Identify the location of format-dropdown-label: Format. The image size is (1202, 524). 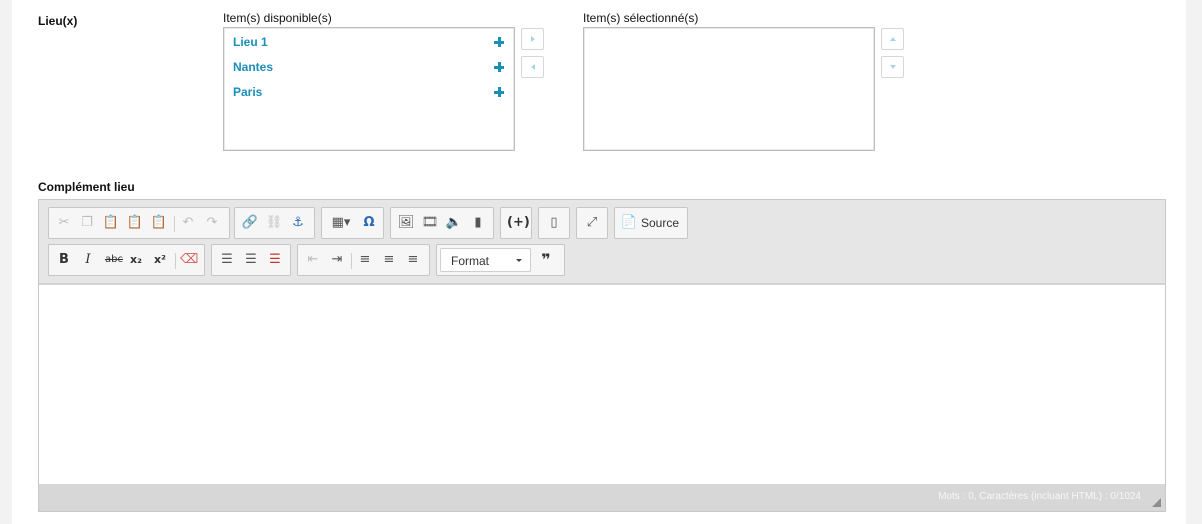
(470, 261).